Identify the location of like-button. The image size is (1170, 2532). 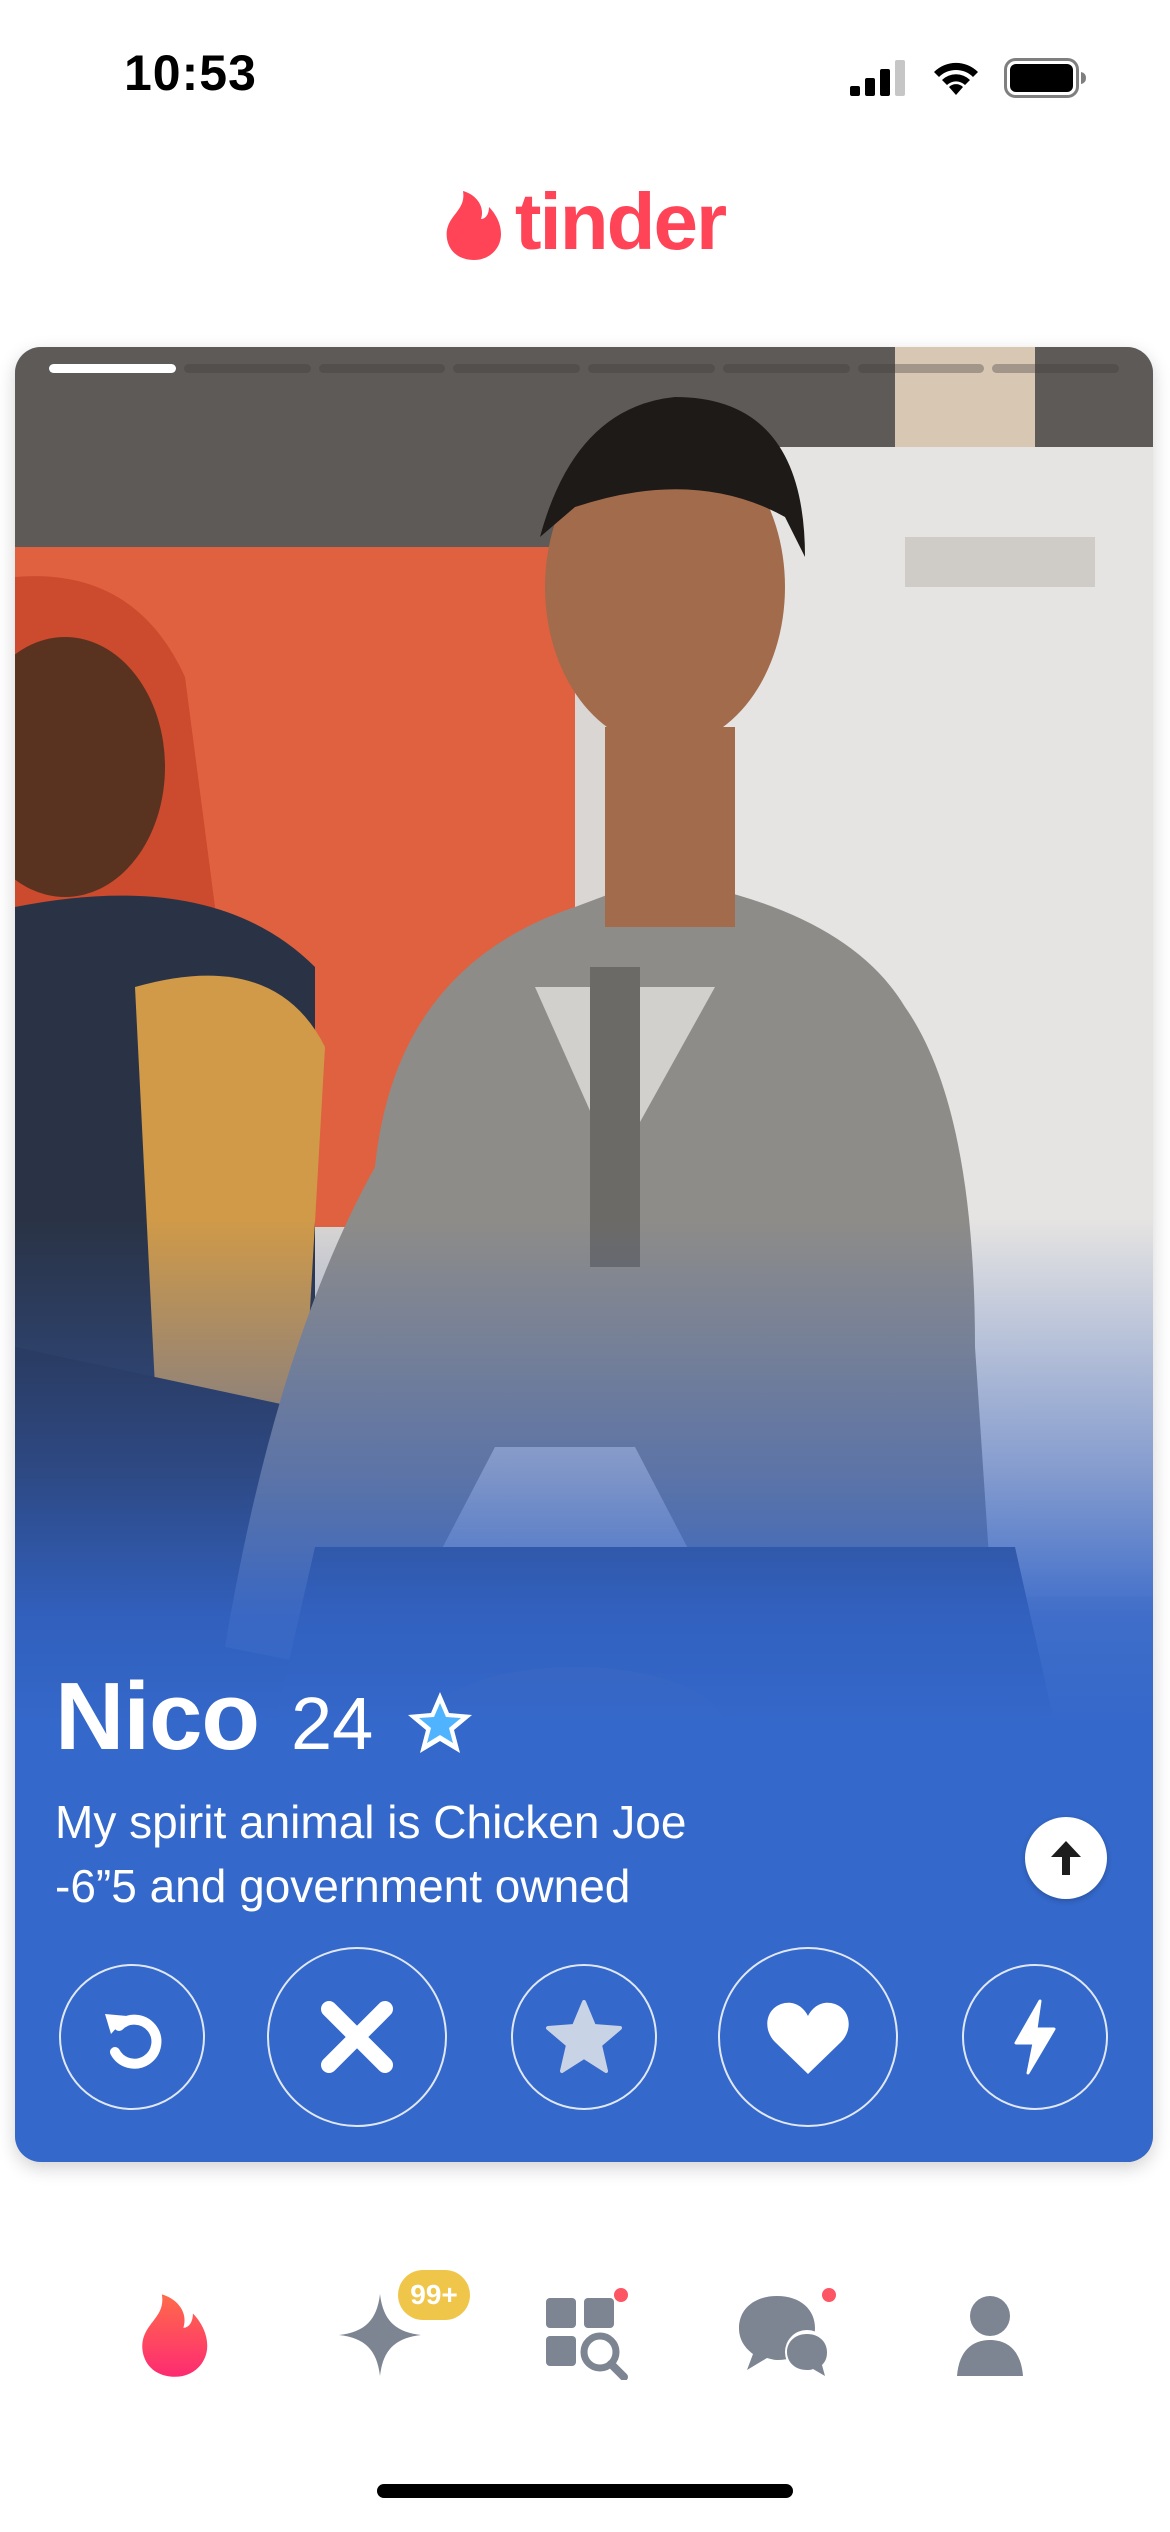
(808, 2037).